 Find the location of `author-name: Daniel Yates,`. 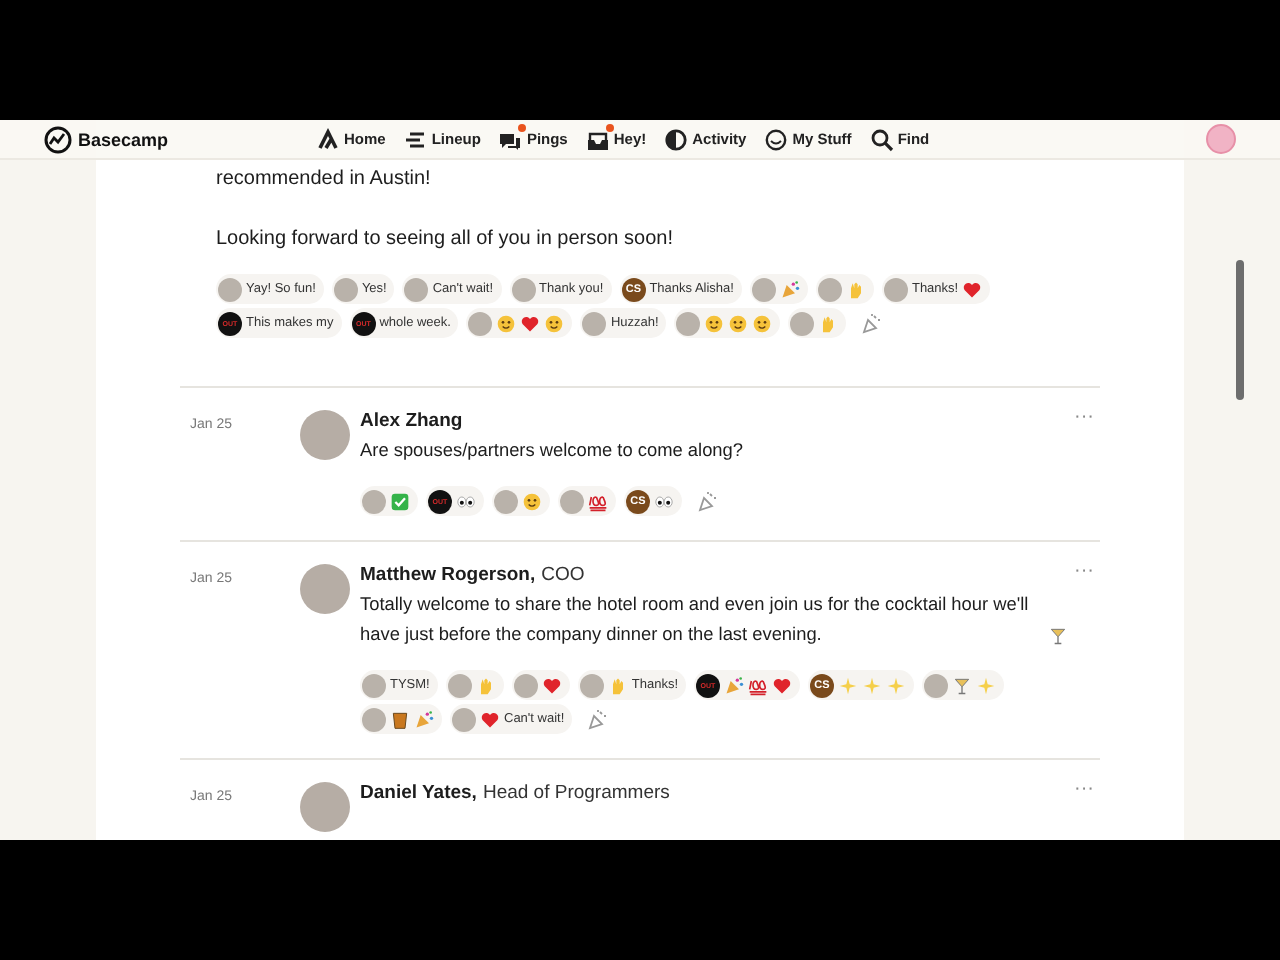

author-name: Daniel Yates, is located at coordinates (418, 794).